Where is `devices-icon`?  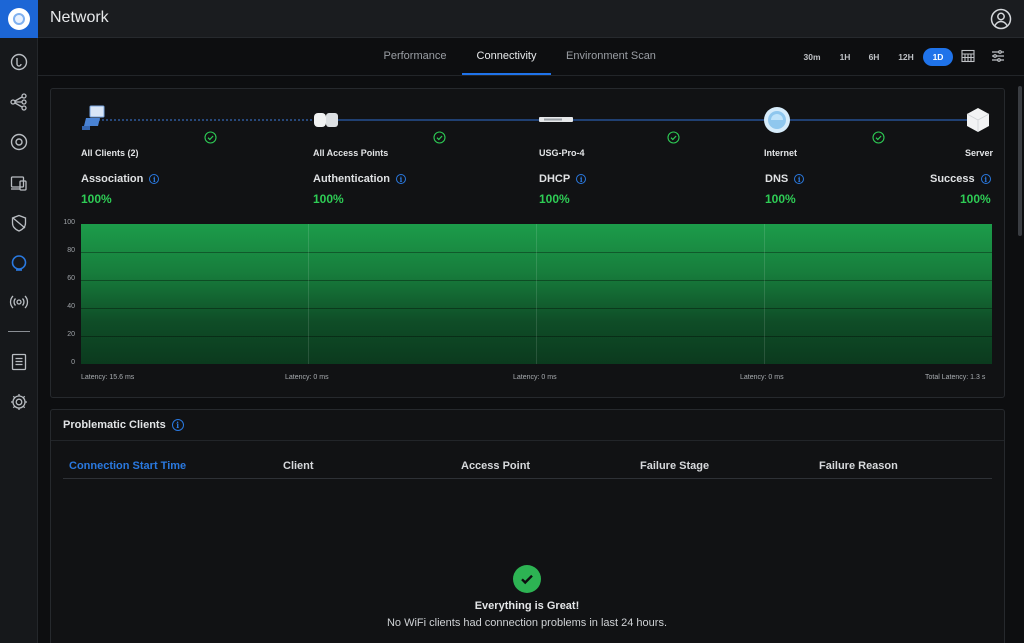
devices-icon is located at coordinates (19, 142).